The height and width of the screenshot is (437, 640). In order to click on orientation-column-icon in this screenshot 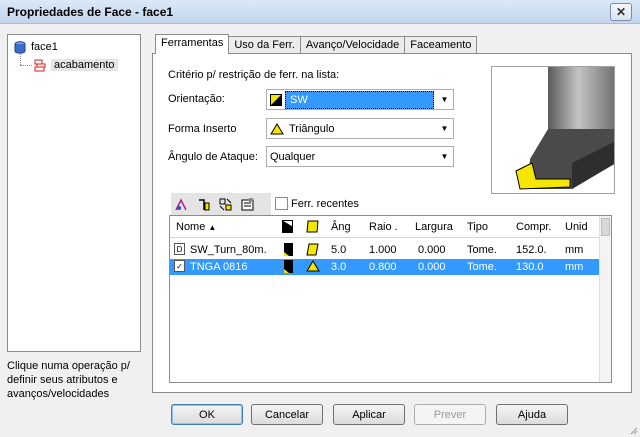, I will do `click(287, 226)`.